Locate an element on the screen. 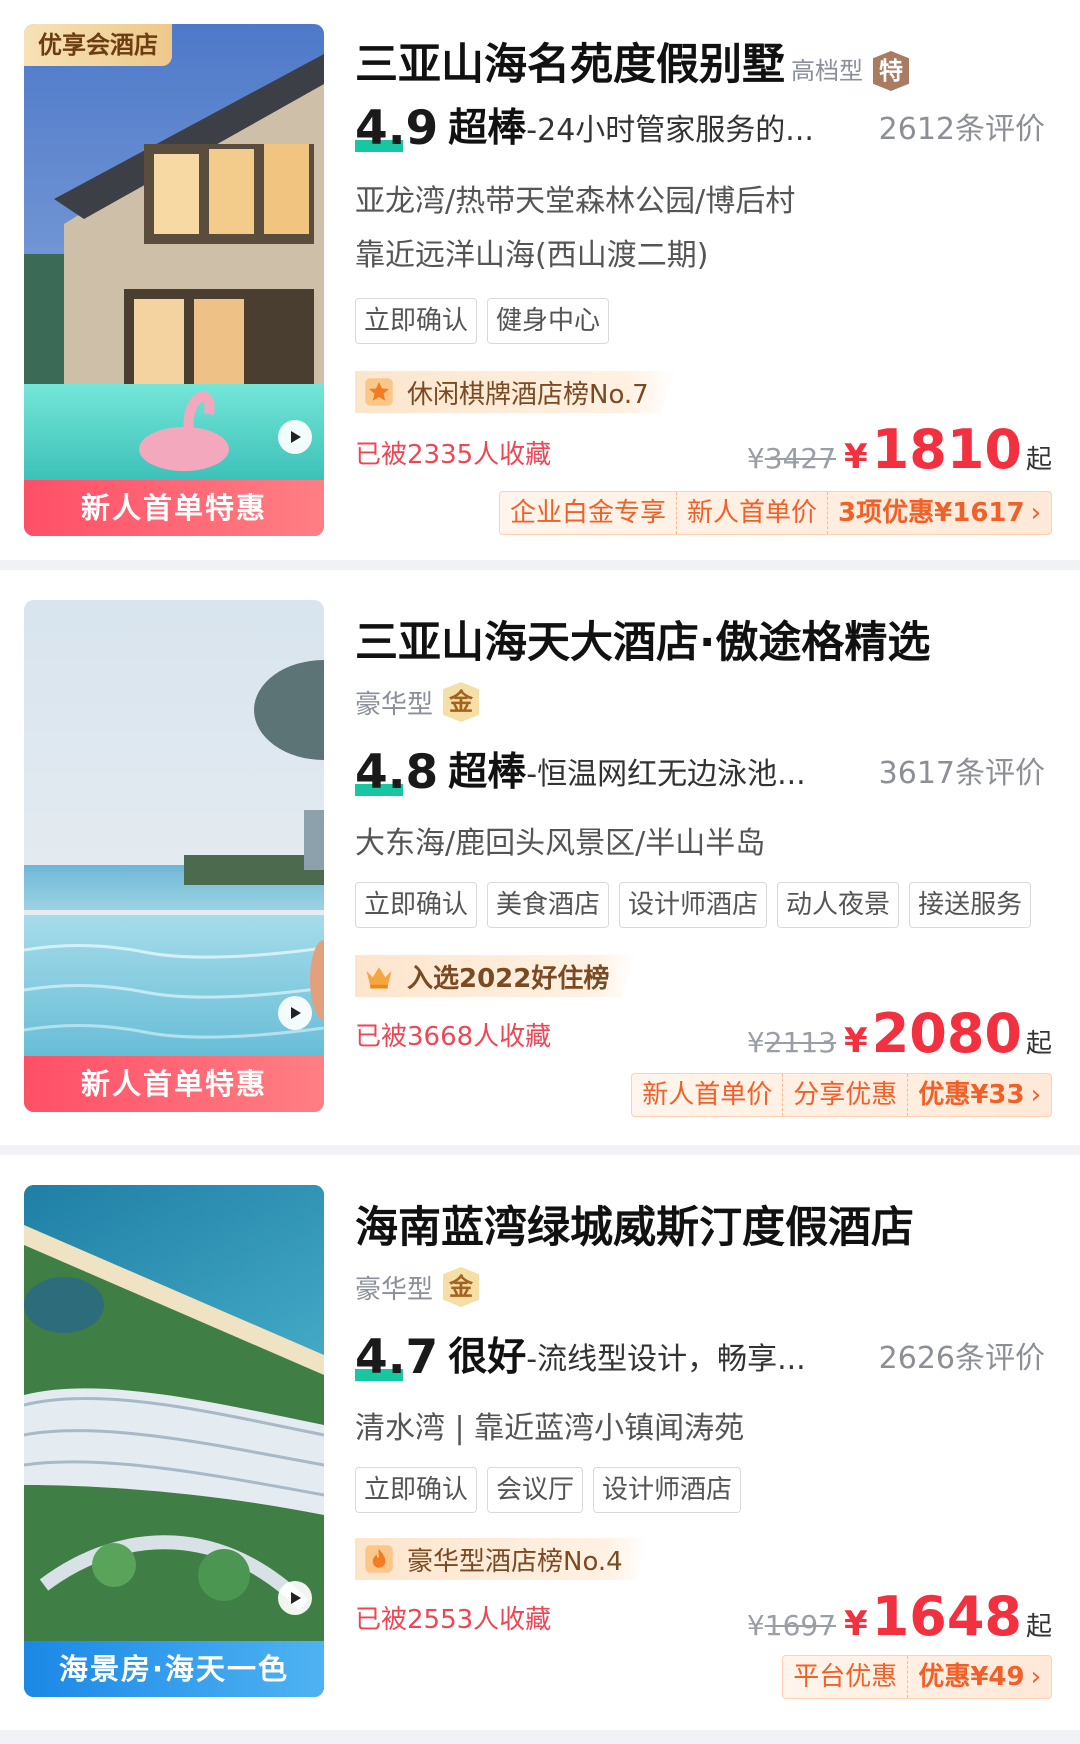  hotel-level: 豪华型 is located at coordinates (394, 1289).